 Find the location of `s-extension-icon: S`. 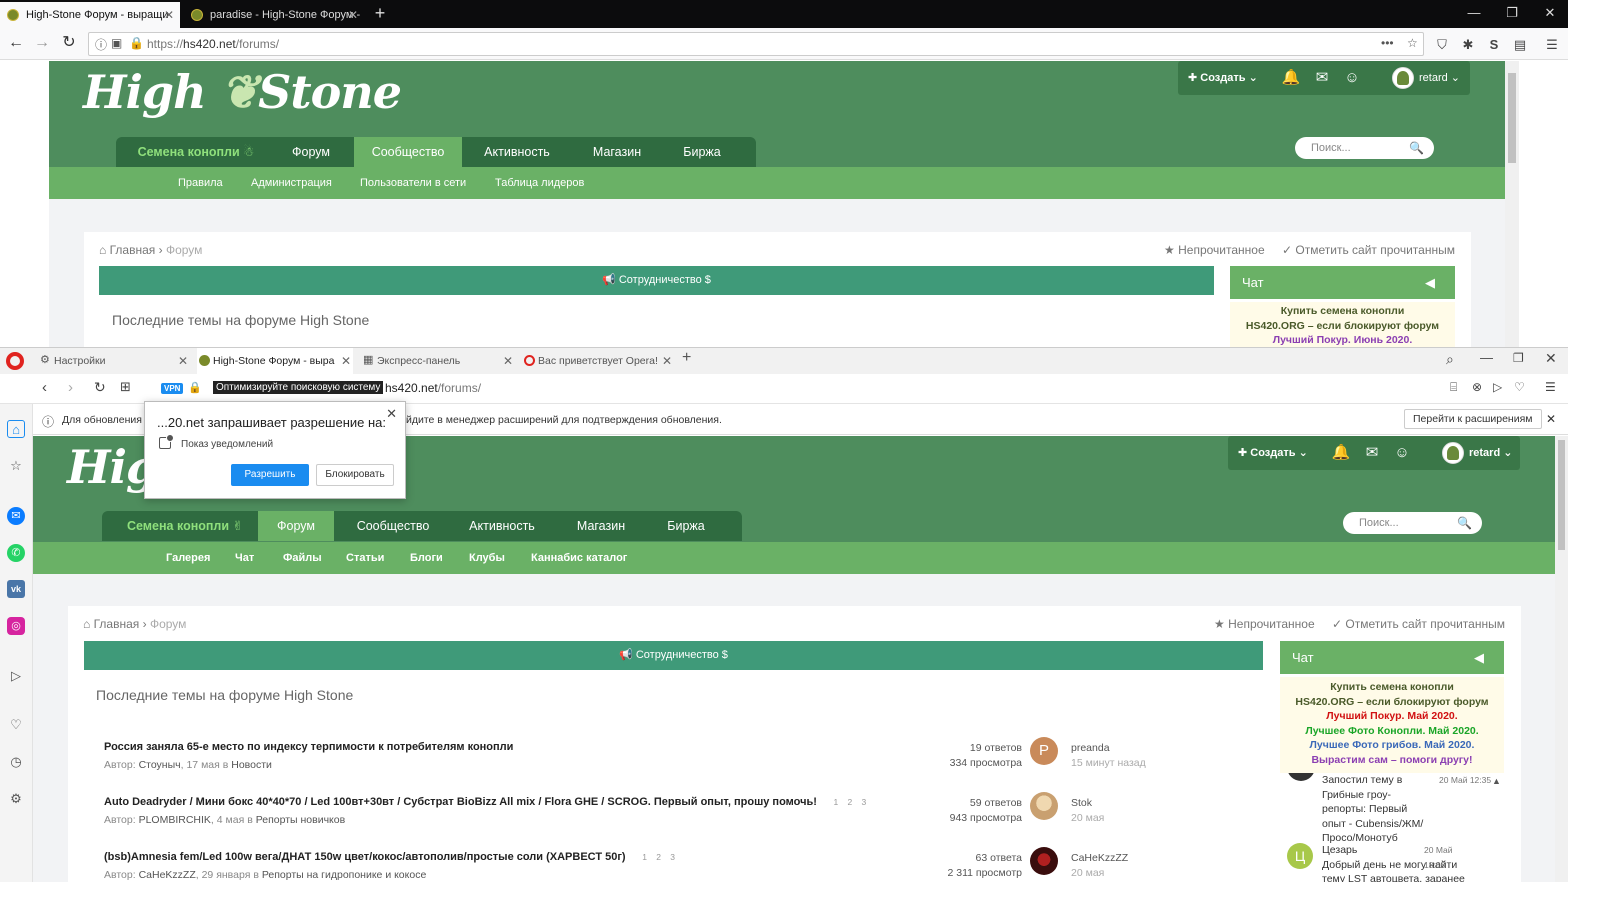

s-extension-icon: S is located at coordinates (1494, 45).